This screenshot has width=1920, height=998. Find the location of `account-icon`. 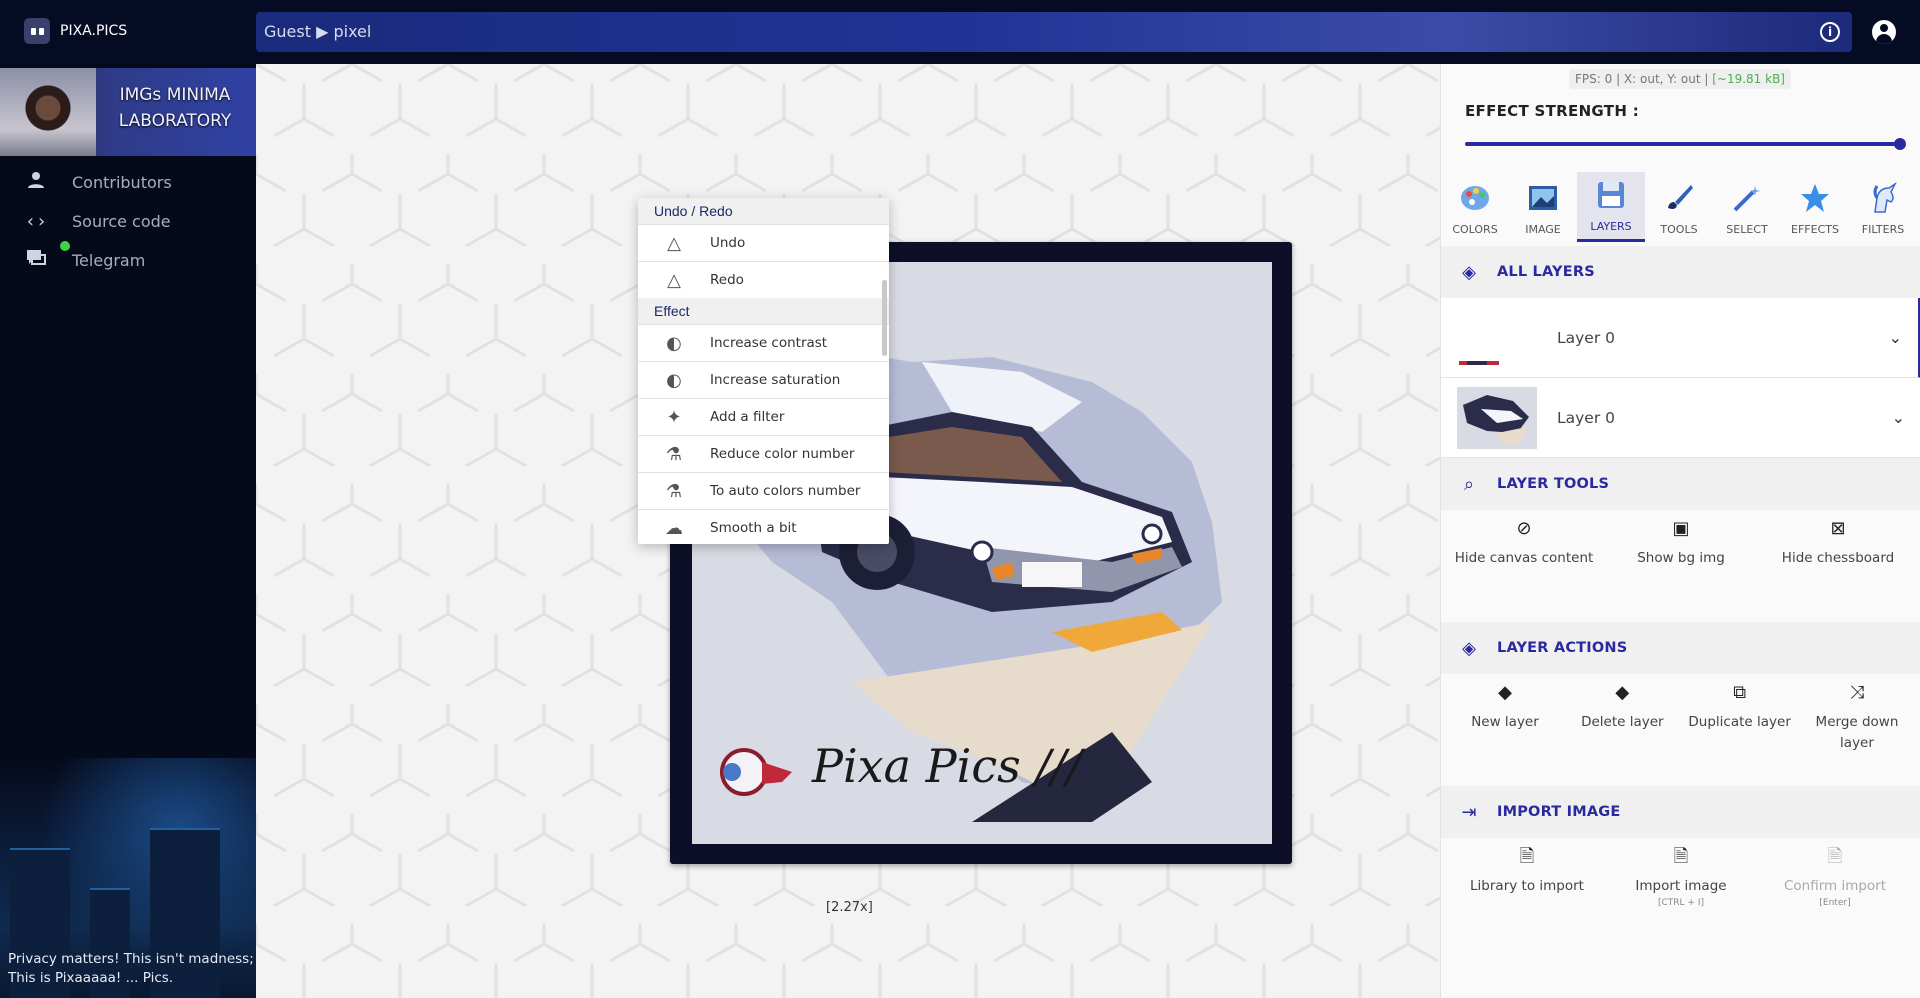

account-icon is located at coordinates (1884, 32).